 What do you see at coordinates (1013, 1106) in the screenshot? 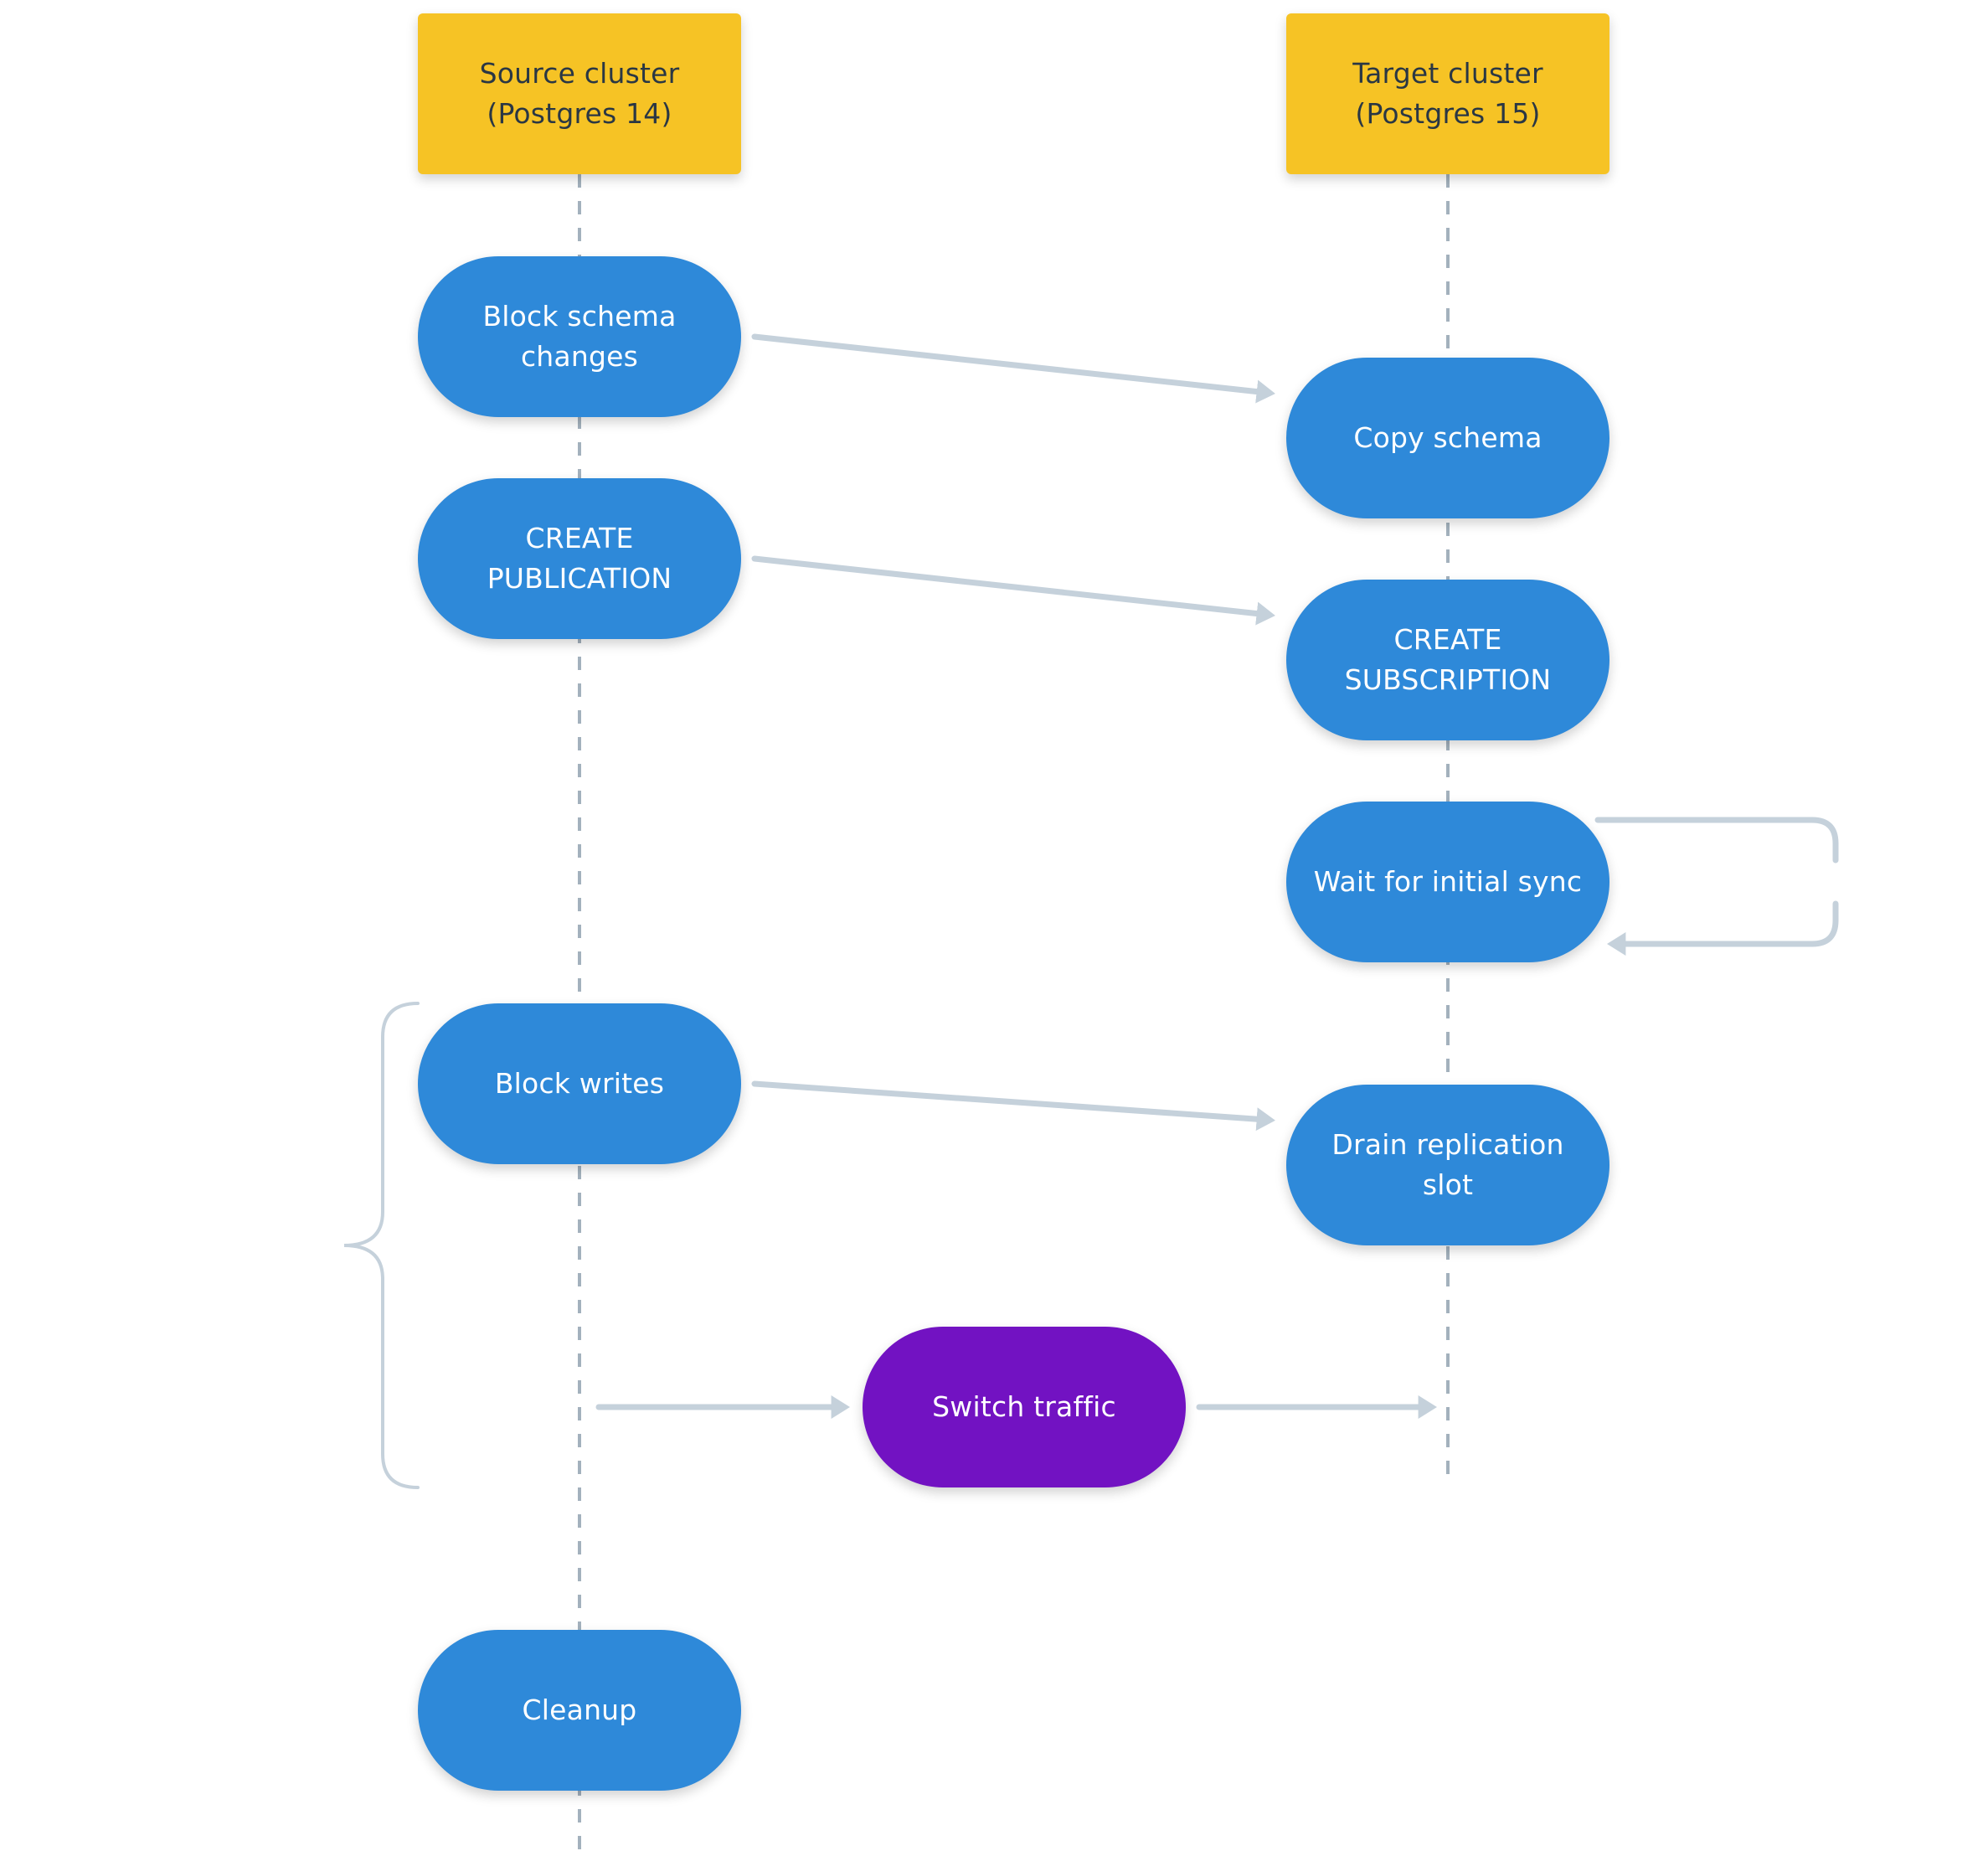
I see `arrow-block-writes-to-drain-replication-slot` at bounding box center [1013, 1106].